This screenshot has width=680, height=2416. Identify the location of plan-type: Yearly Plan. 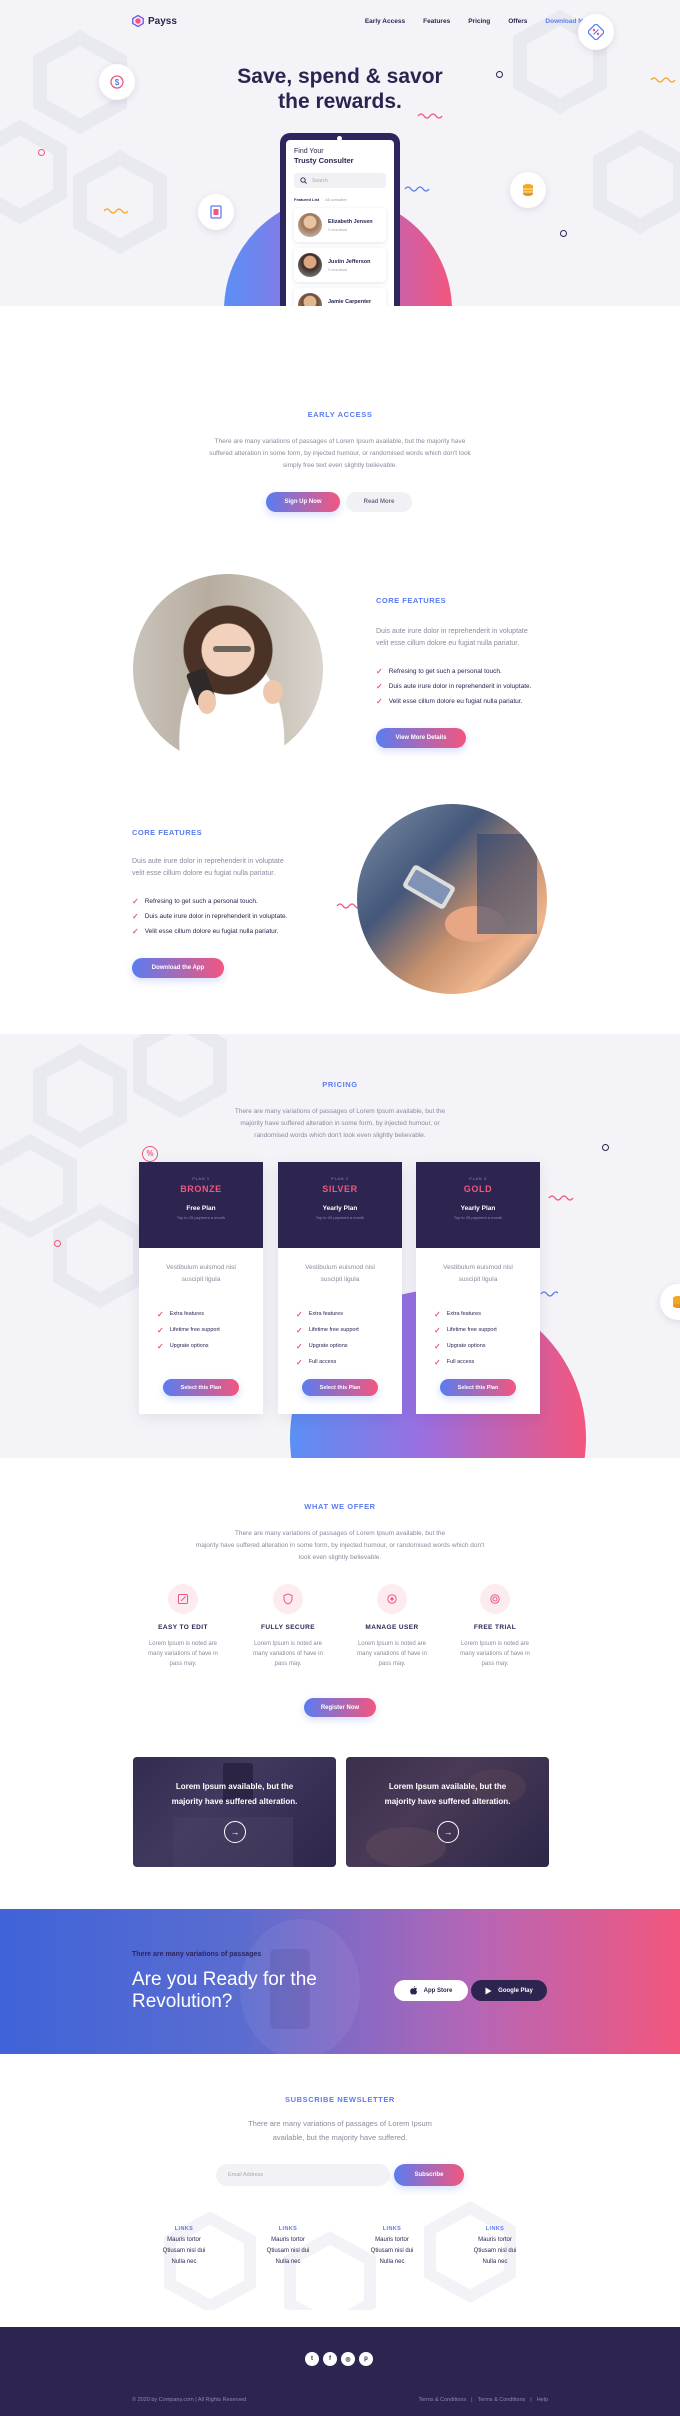
(340, 1208).